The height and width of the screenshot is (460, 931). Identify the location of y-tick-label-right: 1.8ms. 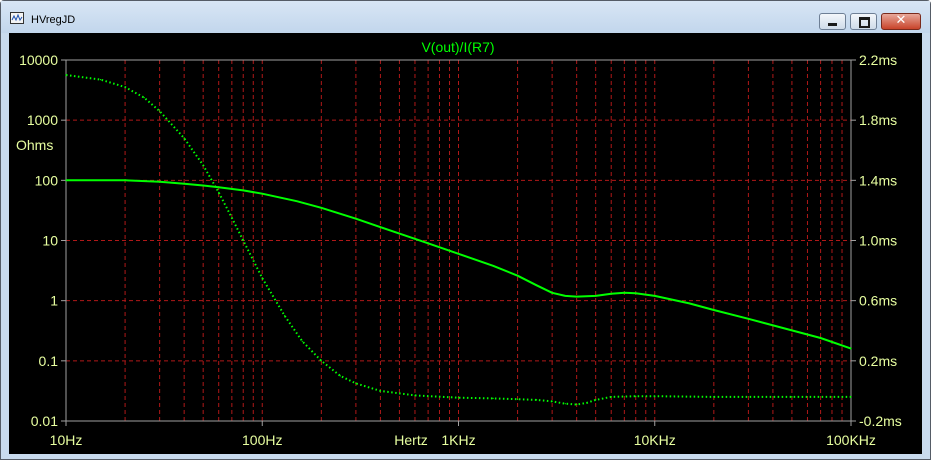
(878, 120).